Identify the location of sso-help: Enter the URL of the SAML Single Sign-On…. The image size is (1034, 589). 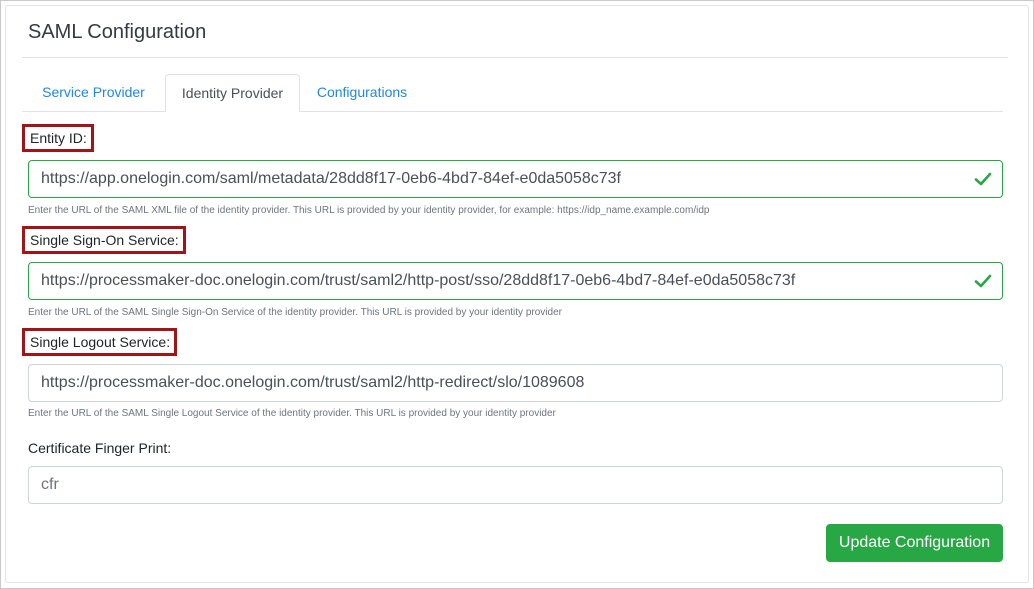
(295, 312).